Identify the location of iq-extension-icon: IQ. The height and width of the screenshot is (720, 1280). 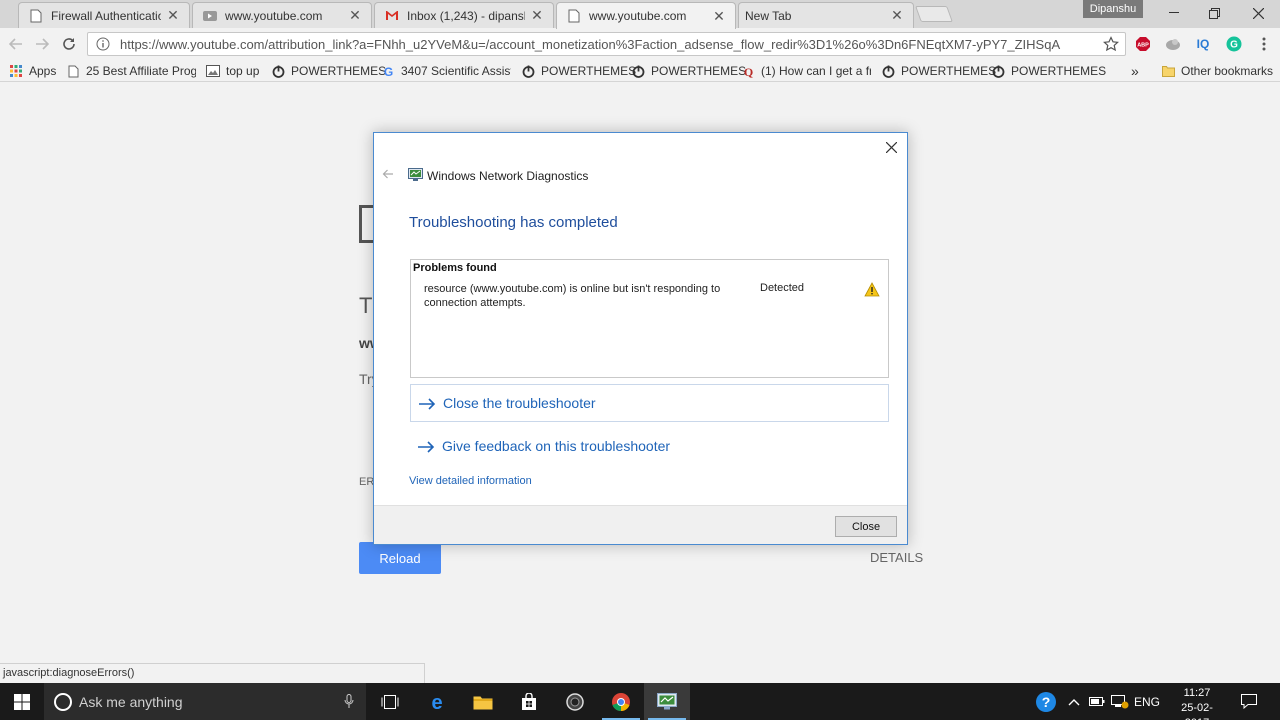
(1203, 44).